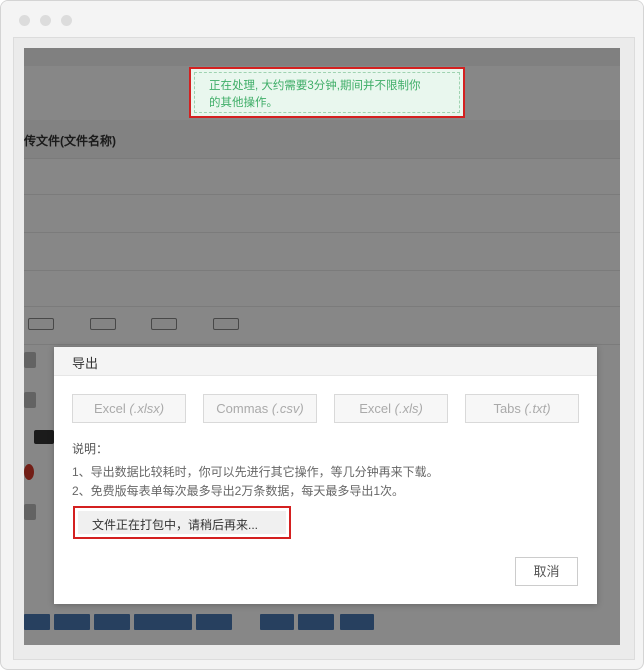 Image resolution: width=644 pixels, height=670 pixels. What do you see at coordinates (546, 571) in the screenshot?
I see `cancel-button: 取消` at bounding box center [546, 571].